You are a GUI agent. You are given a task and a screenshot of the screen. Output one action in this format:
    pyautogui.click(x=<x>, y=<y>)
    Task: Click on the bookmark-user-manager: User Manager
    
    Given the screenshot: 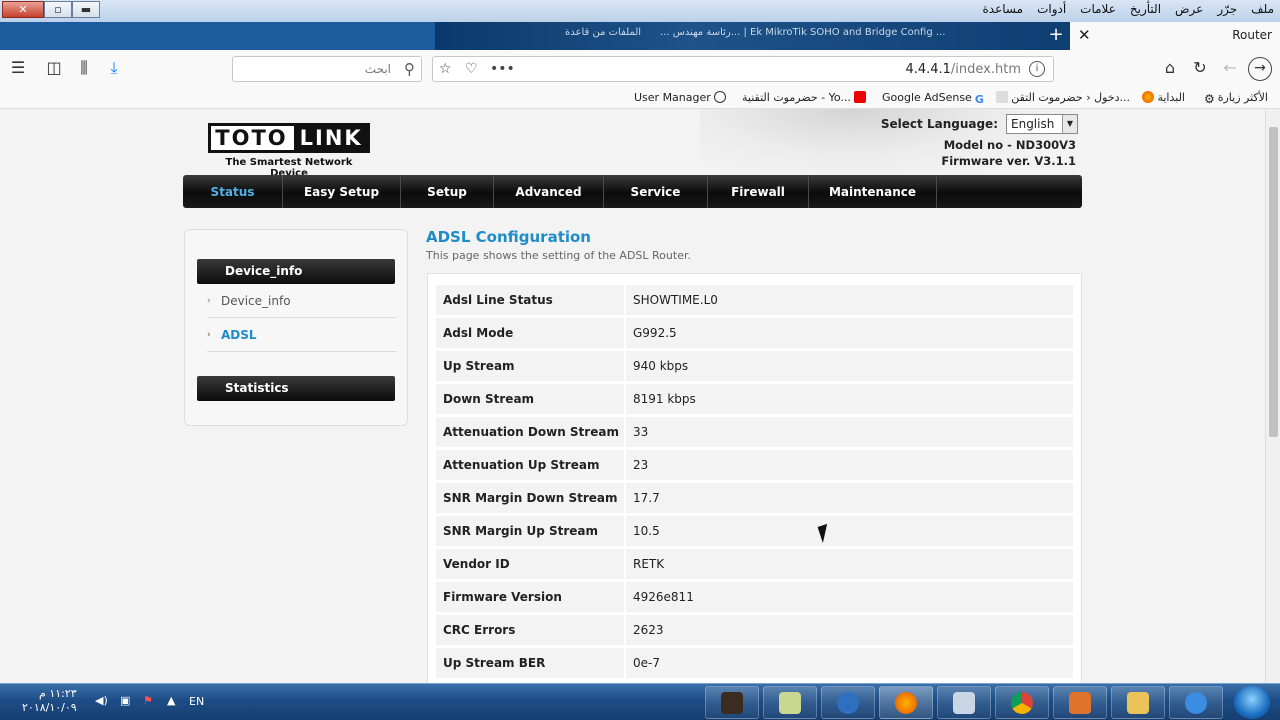 What is the action you would take?
    pyautogui.click(x=681, y=97)
    